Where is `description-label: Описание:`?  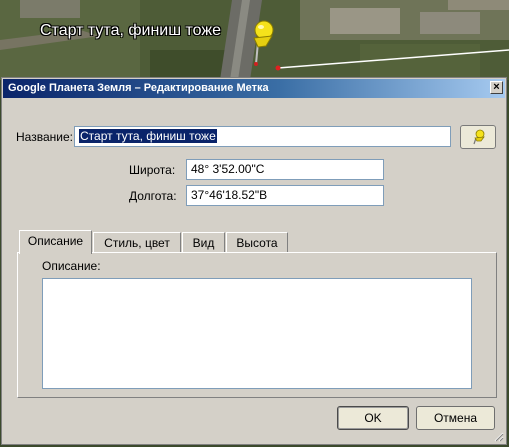
description-label: Описание: is located at coordinates (71, 266).